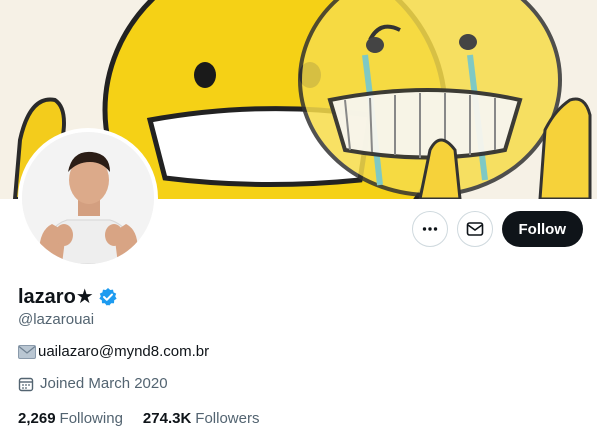 This screenshot has height=434, width=597. I want to click on bio-text: uailazaro@mynd8.com.br, so click(123, 351).